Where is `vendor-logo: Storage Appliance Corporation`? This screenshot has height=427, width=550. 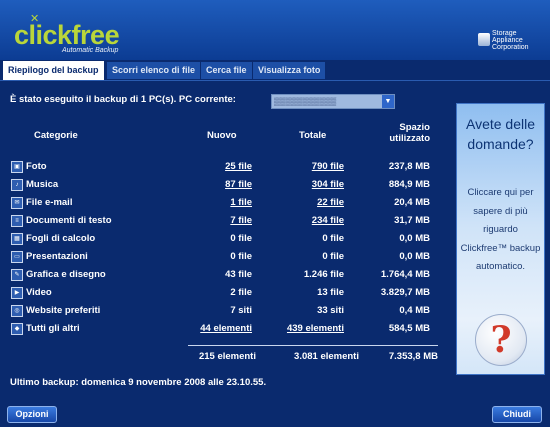
vendor-logo: Storage Appliance Corporation is located at coordinates (510, 41).